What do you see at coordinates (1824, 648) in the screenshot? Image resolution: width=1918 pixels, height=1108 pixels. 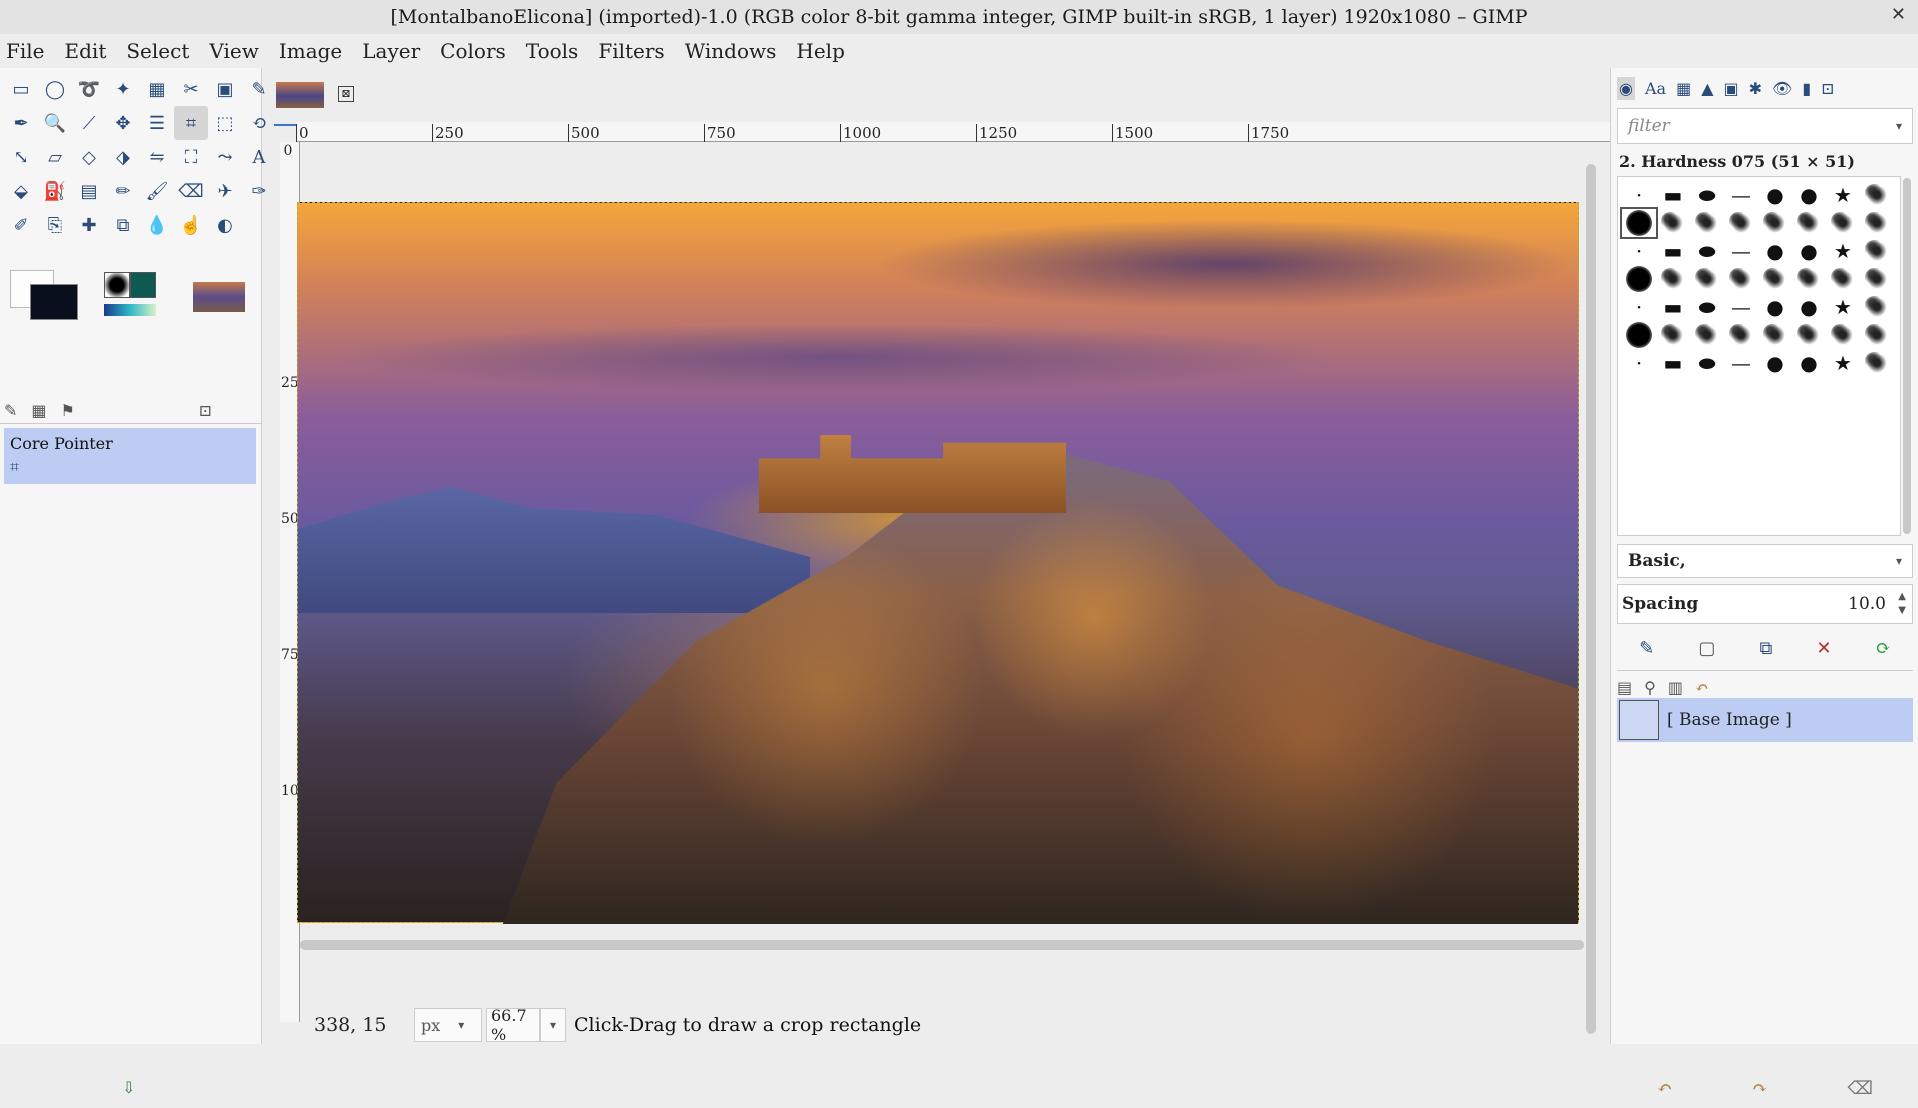 I see `delete-brush-icon: ✕` at bounding box center [1824, 648].